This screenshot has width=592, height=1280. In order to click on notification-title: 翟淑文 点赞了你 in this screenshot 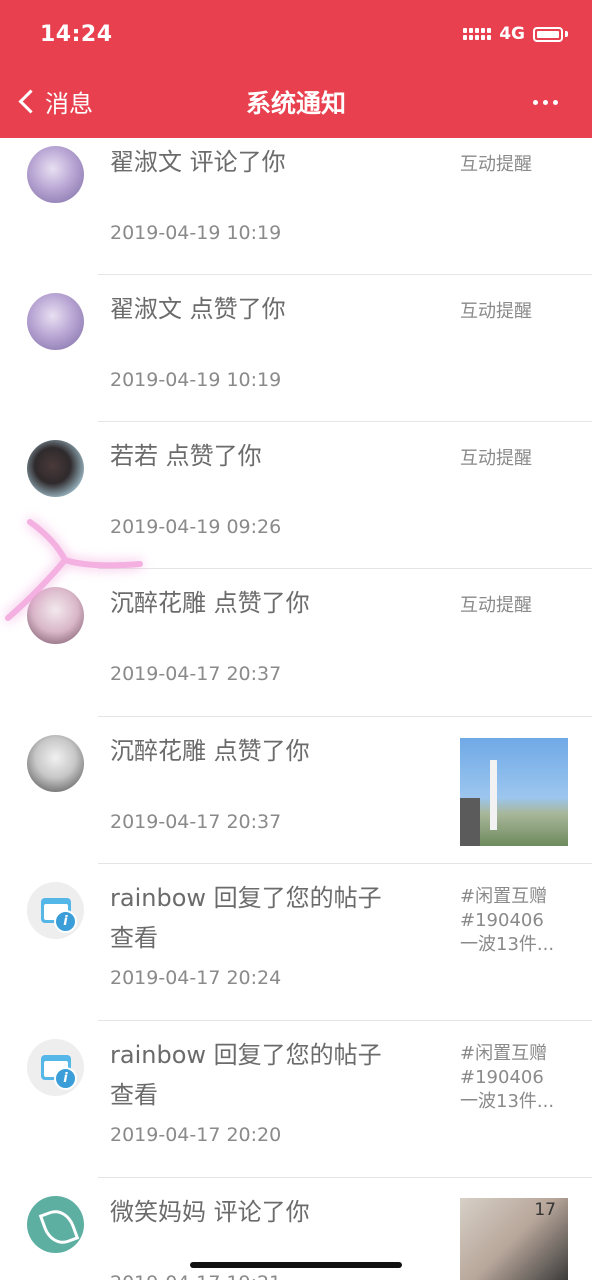, I will do `click(198, 309)`.